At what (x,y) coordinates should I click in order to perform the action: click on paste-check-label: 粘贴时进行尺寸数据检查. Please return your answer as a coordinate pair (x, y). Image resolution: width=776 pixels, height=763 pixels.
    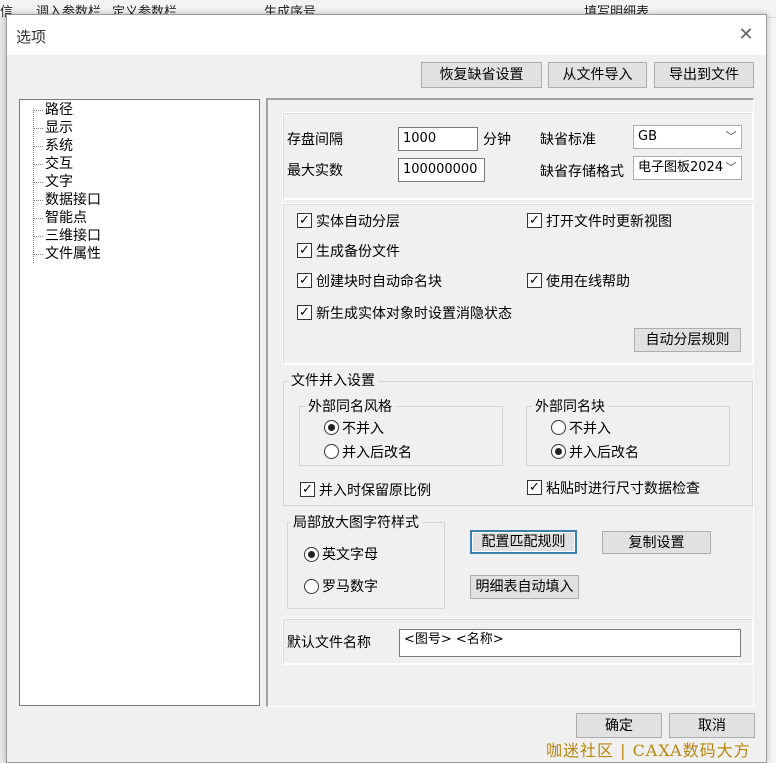
    Looking at the image, I should click on (623, 489).